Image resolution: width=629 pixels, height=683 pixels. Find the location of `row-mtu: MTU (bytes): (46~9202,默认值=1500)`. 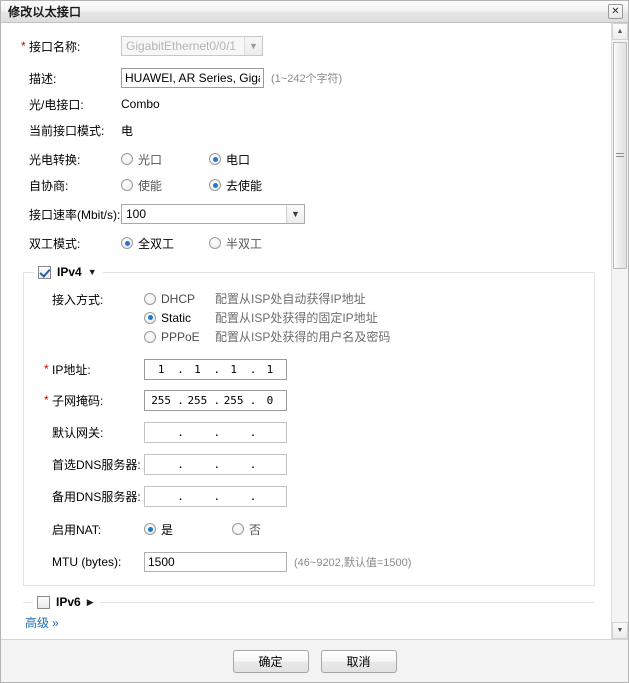

row-mtu: MTU (bytes): (46~9202,默认值=1500) is located at coordinates (309, 562).